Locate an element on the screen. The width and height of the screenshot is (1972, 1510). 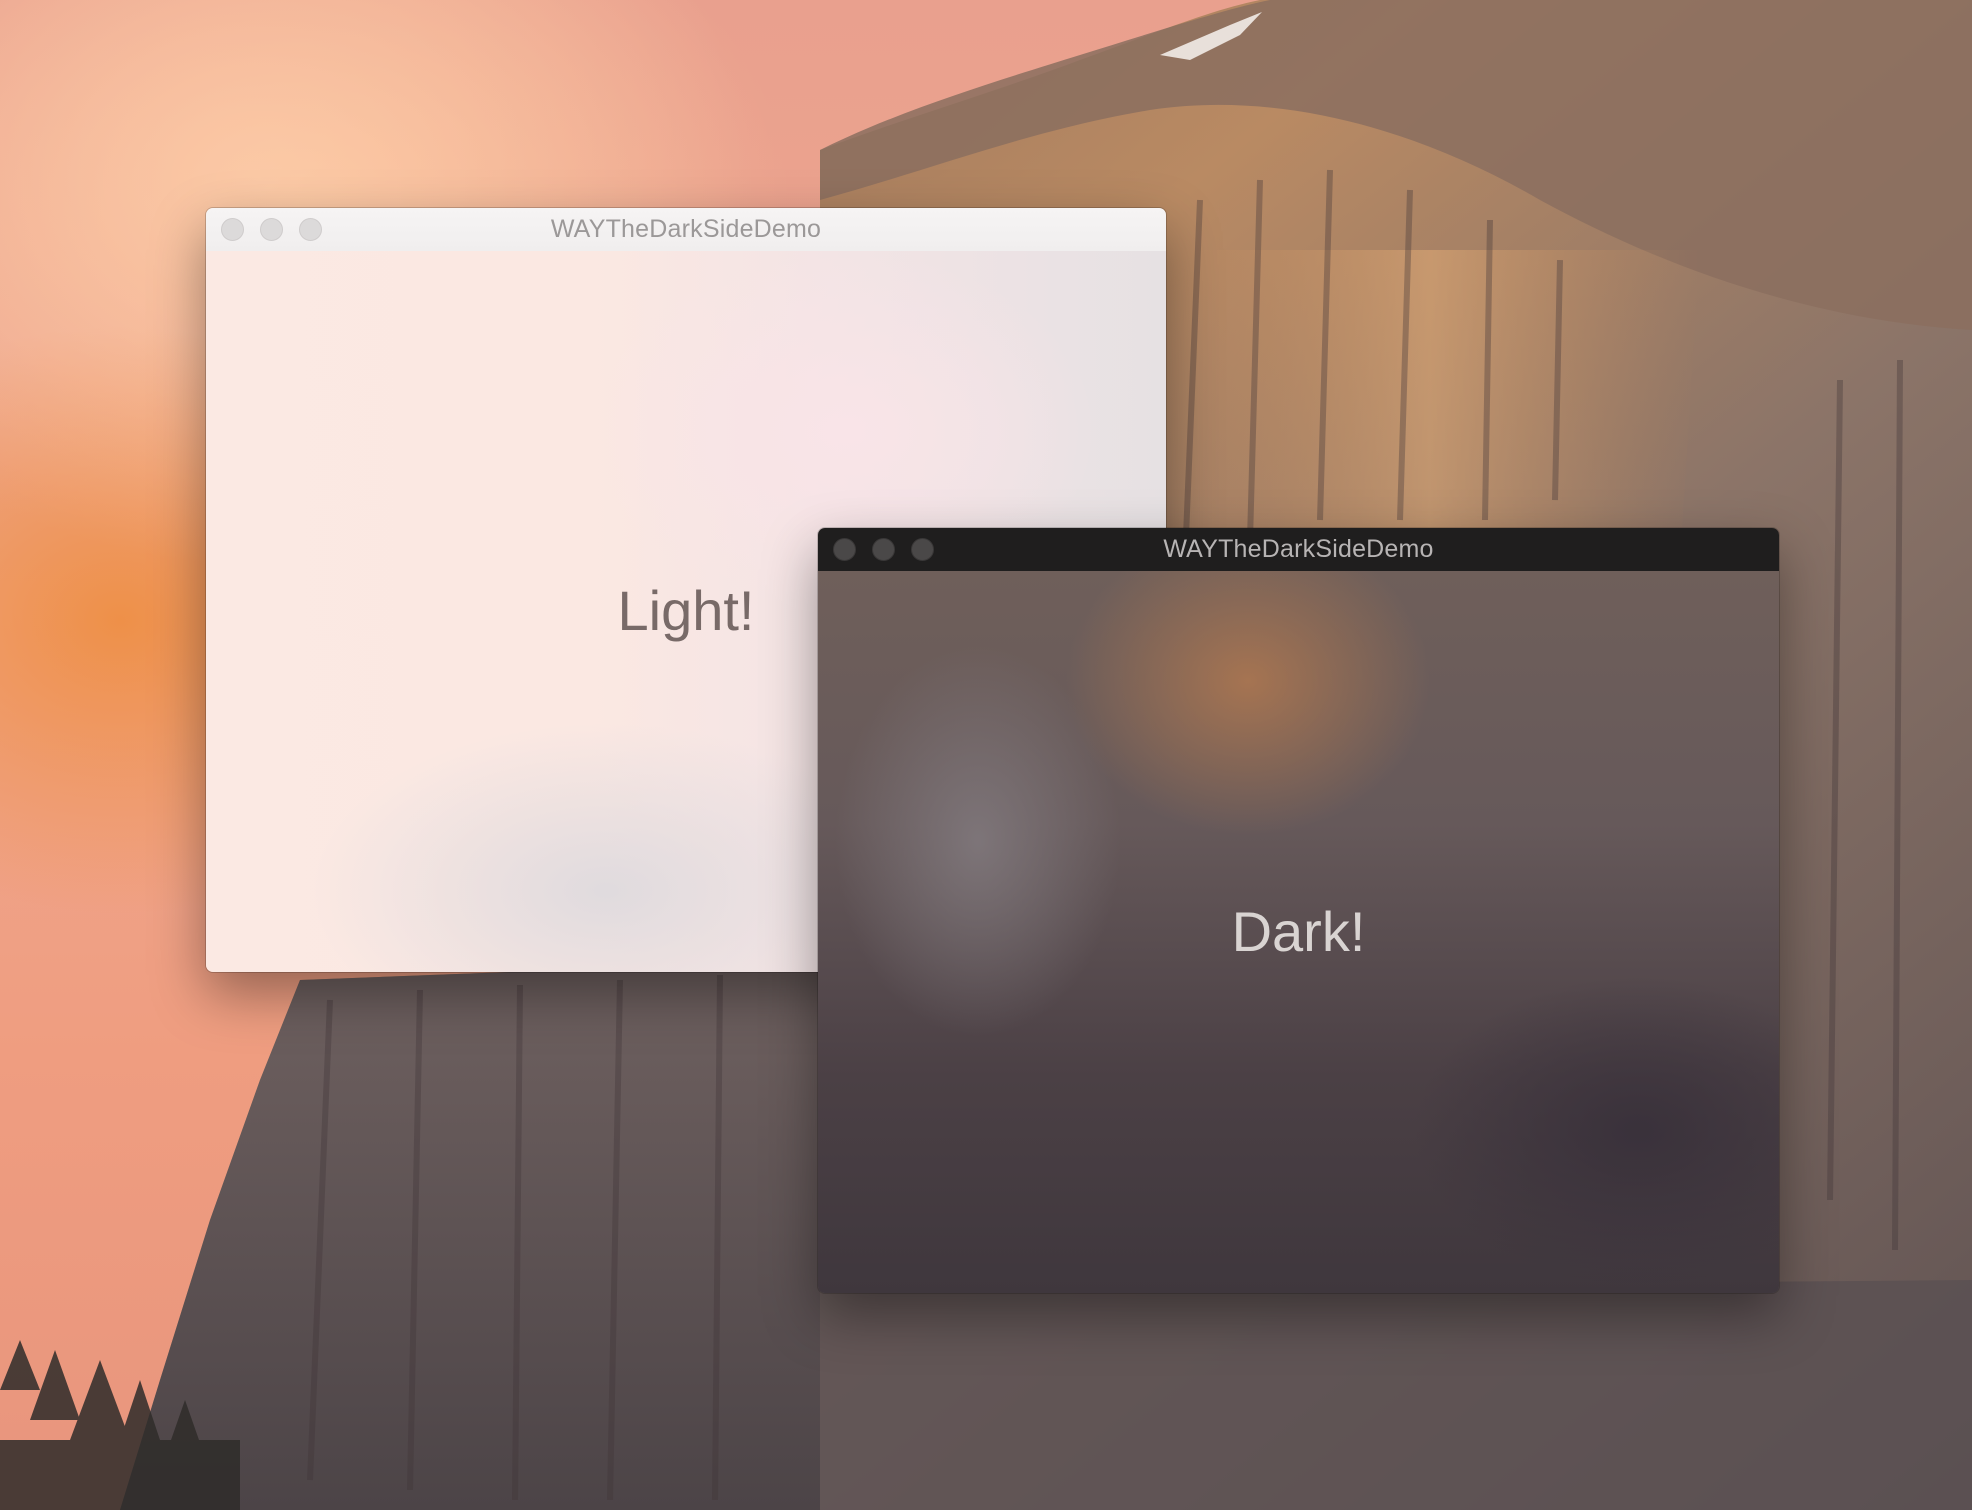
dark-label: Dark! is located at coordinates (1298, 931).